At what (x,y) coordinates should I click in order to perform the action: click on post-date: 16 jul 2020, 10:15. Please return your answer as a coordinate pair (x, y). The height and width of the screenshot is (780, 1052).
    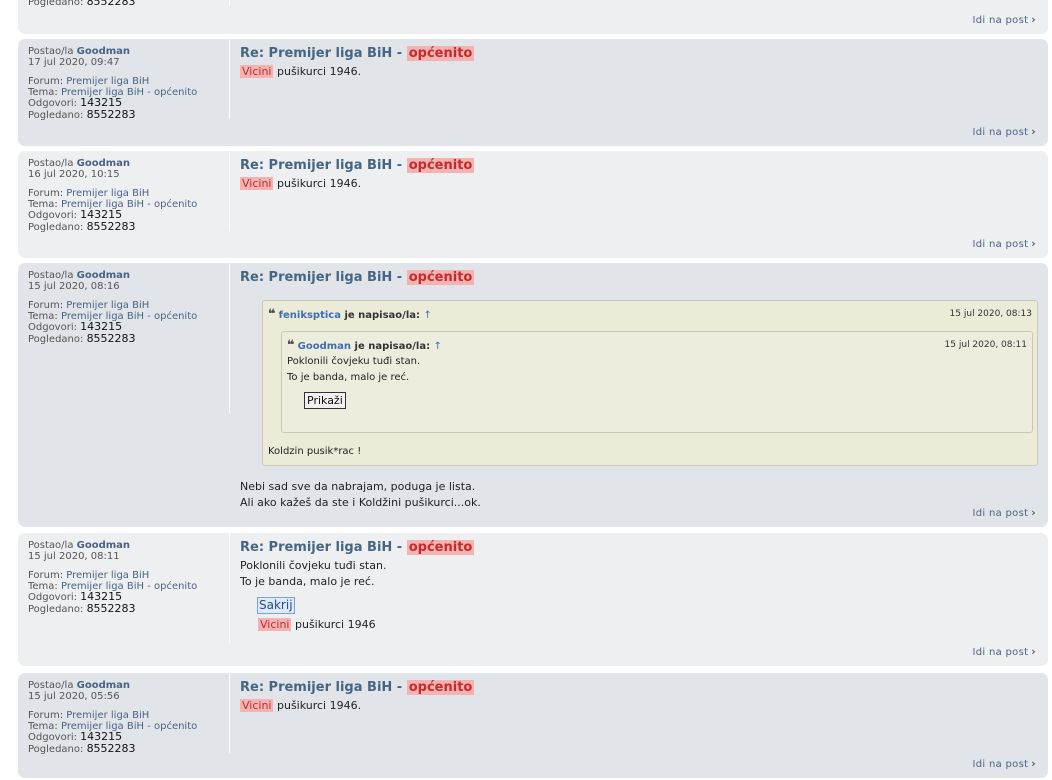
    Looking at the image, I should click on (74, 174).